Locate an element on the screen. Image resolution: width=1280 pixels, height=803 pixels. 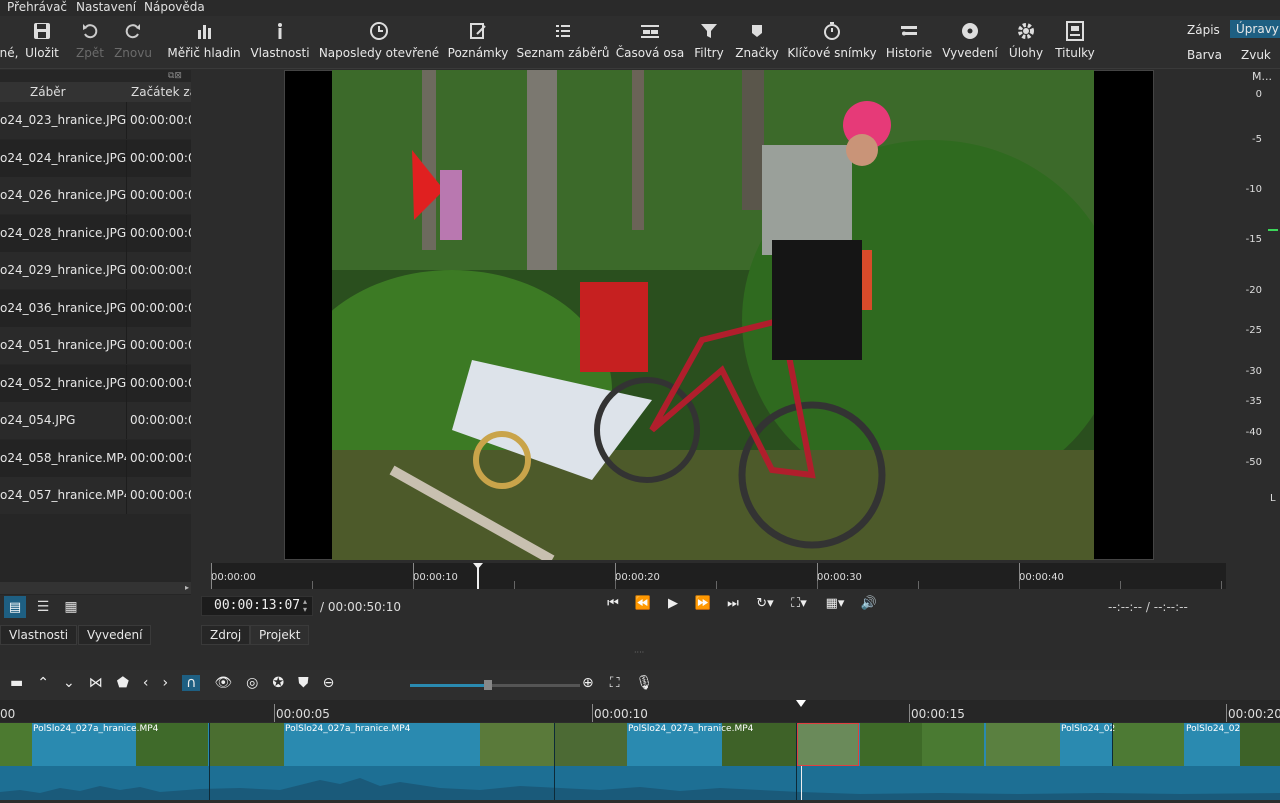
playlist-row: o24_024_hranice.JPG 00:00:00:0 is located at coordinates (95, 158).